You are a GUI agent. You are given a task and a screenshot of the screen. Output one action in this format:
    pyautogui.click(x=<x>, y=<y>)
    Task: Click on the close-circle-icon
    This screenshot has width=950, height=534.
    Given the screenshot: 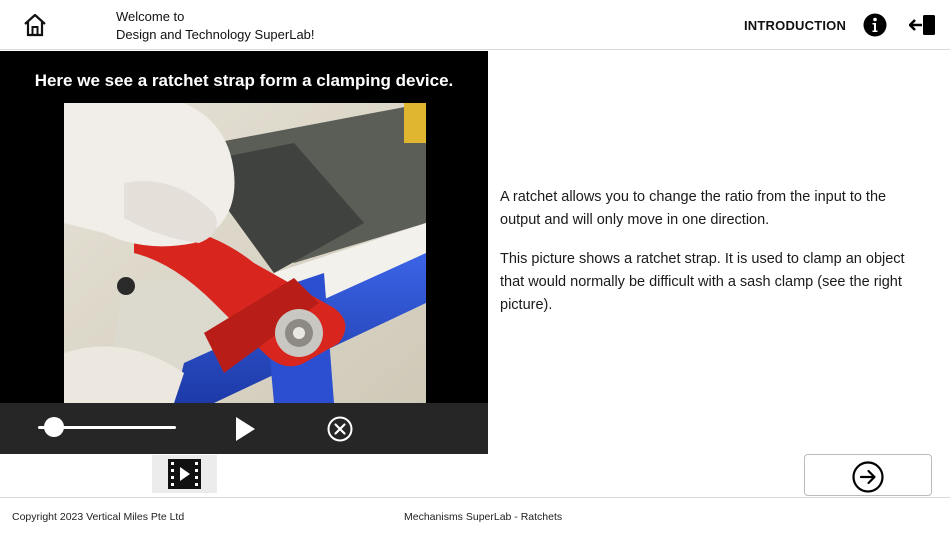 What is the action you would take?
    pyautogui.click(x=340, y=429)
    